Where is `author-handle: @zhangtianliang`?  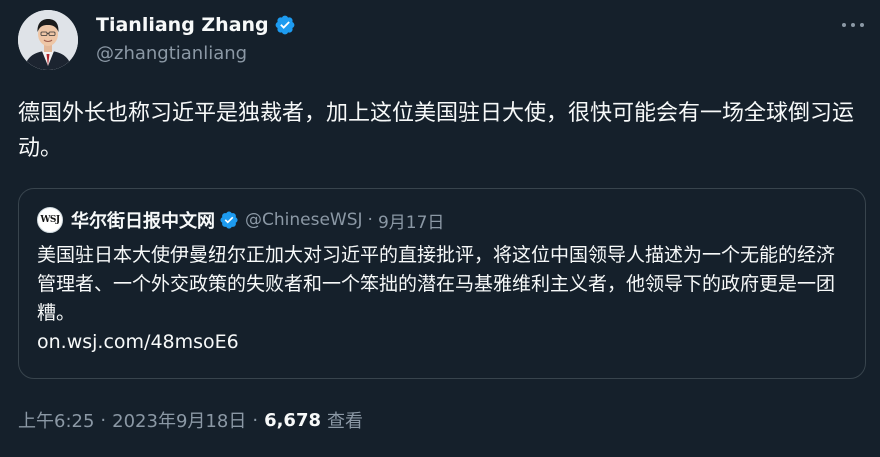
author-handle: @zhangtianliang is located at coordinates (196, 53).